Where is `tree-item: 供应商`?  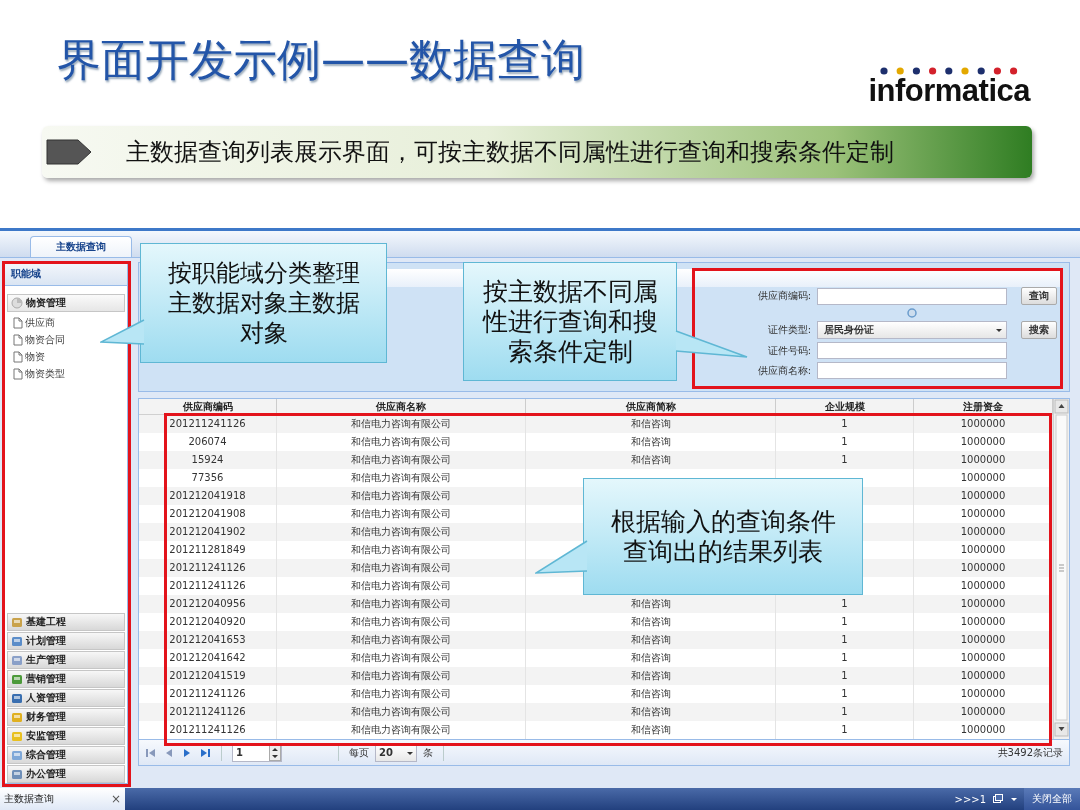 tree-item: 供应商 is located at coordinates (40, 322).